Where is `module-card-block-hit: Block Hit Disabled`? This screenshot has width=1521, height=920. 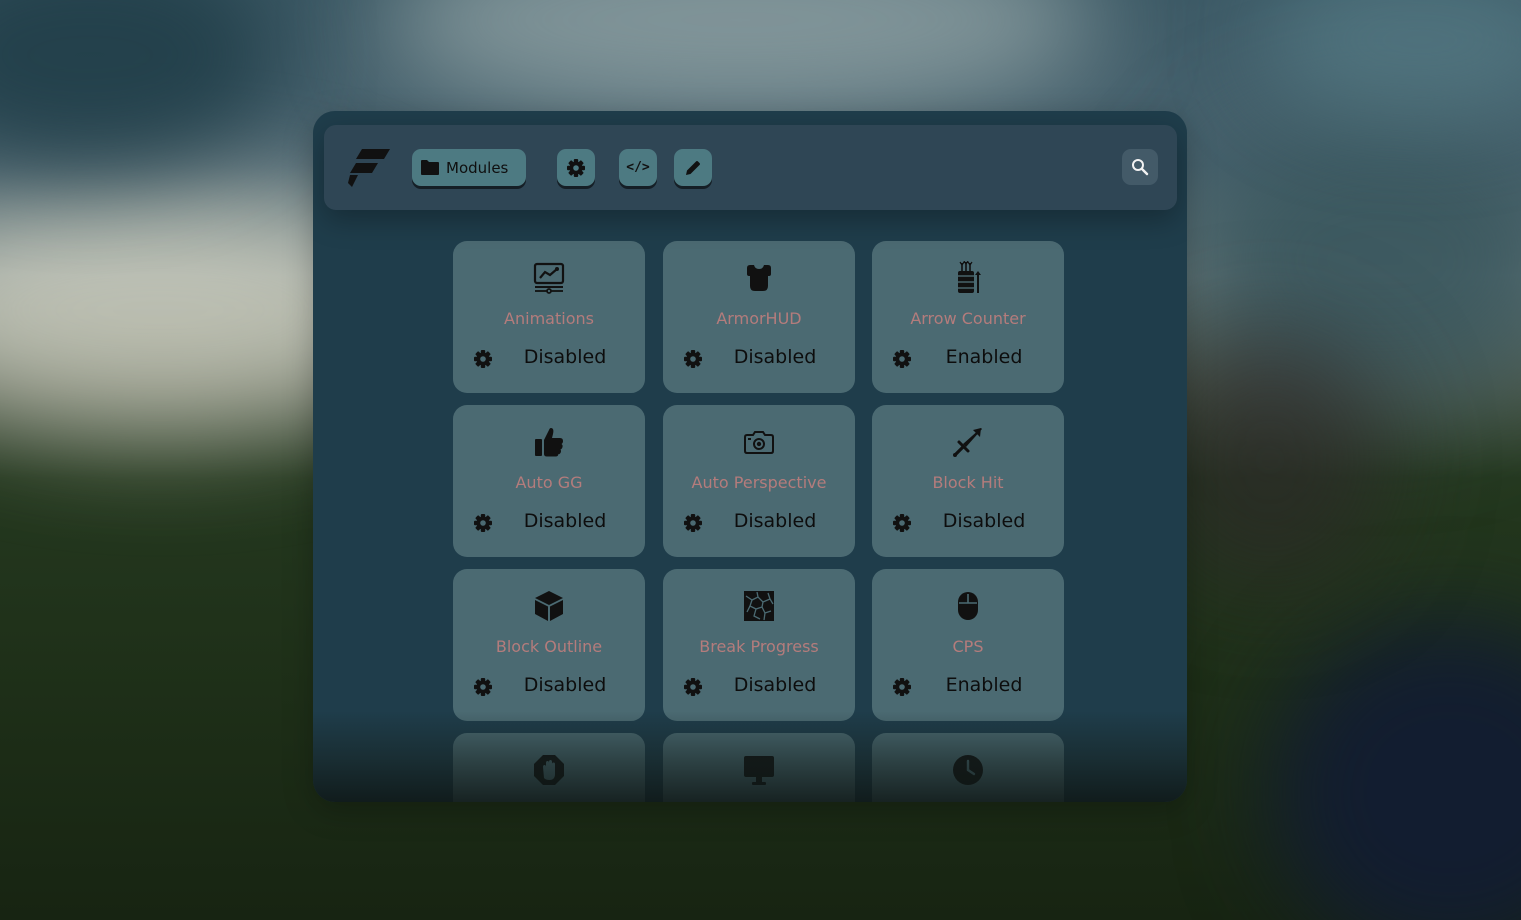
module-card-block-hit: Block Hit Disabled is located at coordinates (968, 481).